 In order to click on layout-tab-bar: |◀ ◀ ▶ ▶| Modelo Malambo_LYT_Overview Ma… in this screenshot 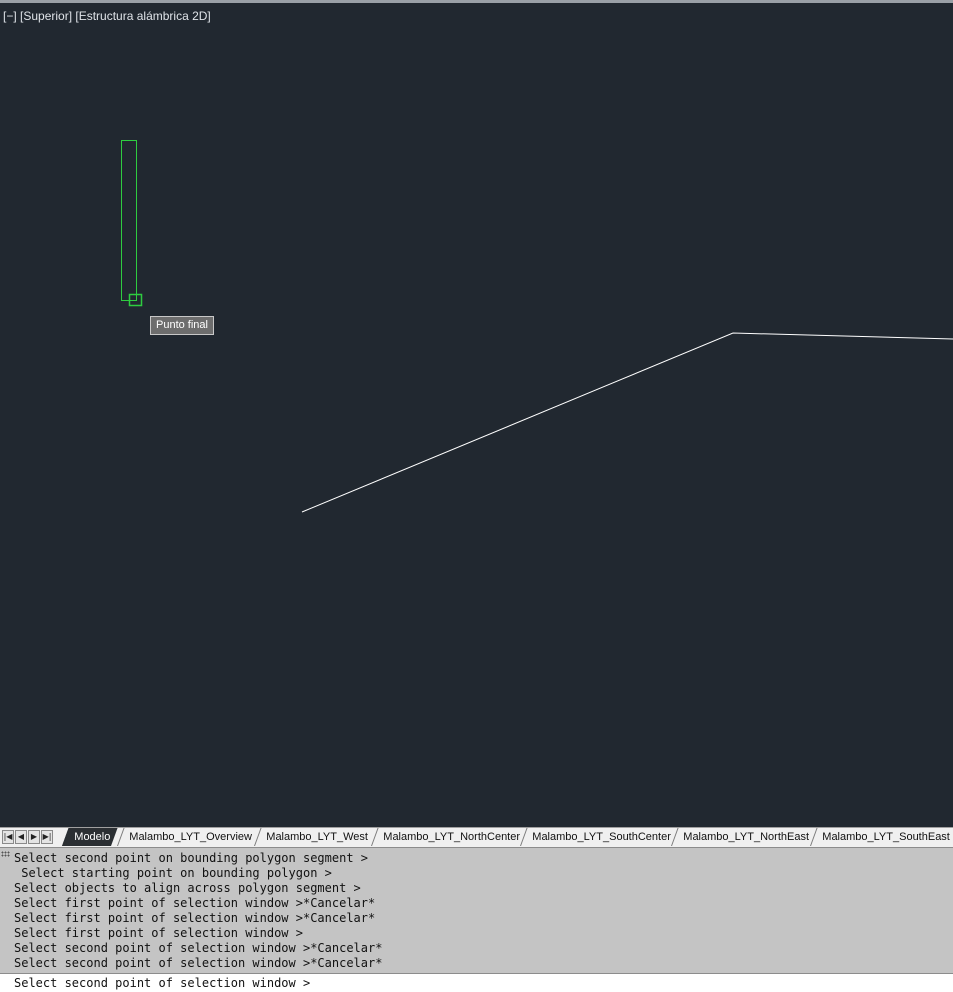, I will do `click(476, 837)`.